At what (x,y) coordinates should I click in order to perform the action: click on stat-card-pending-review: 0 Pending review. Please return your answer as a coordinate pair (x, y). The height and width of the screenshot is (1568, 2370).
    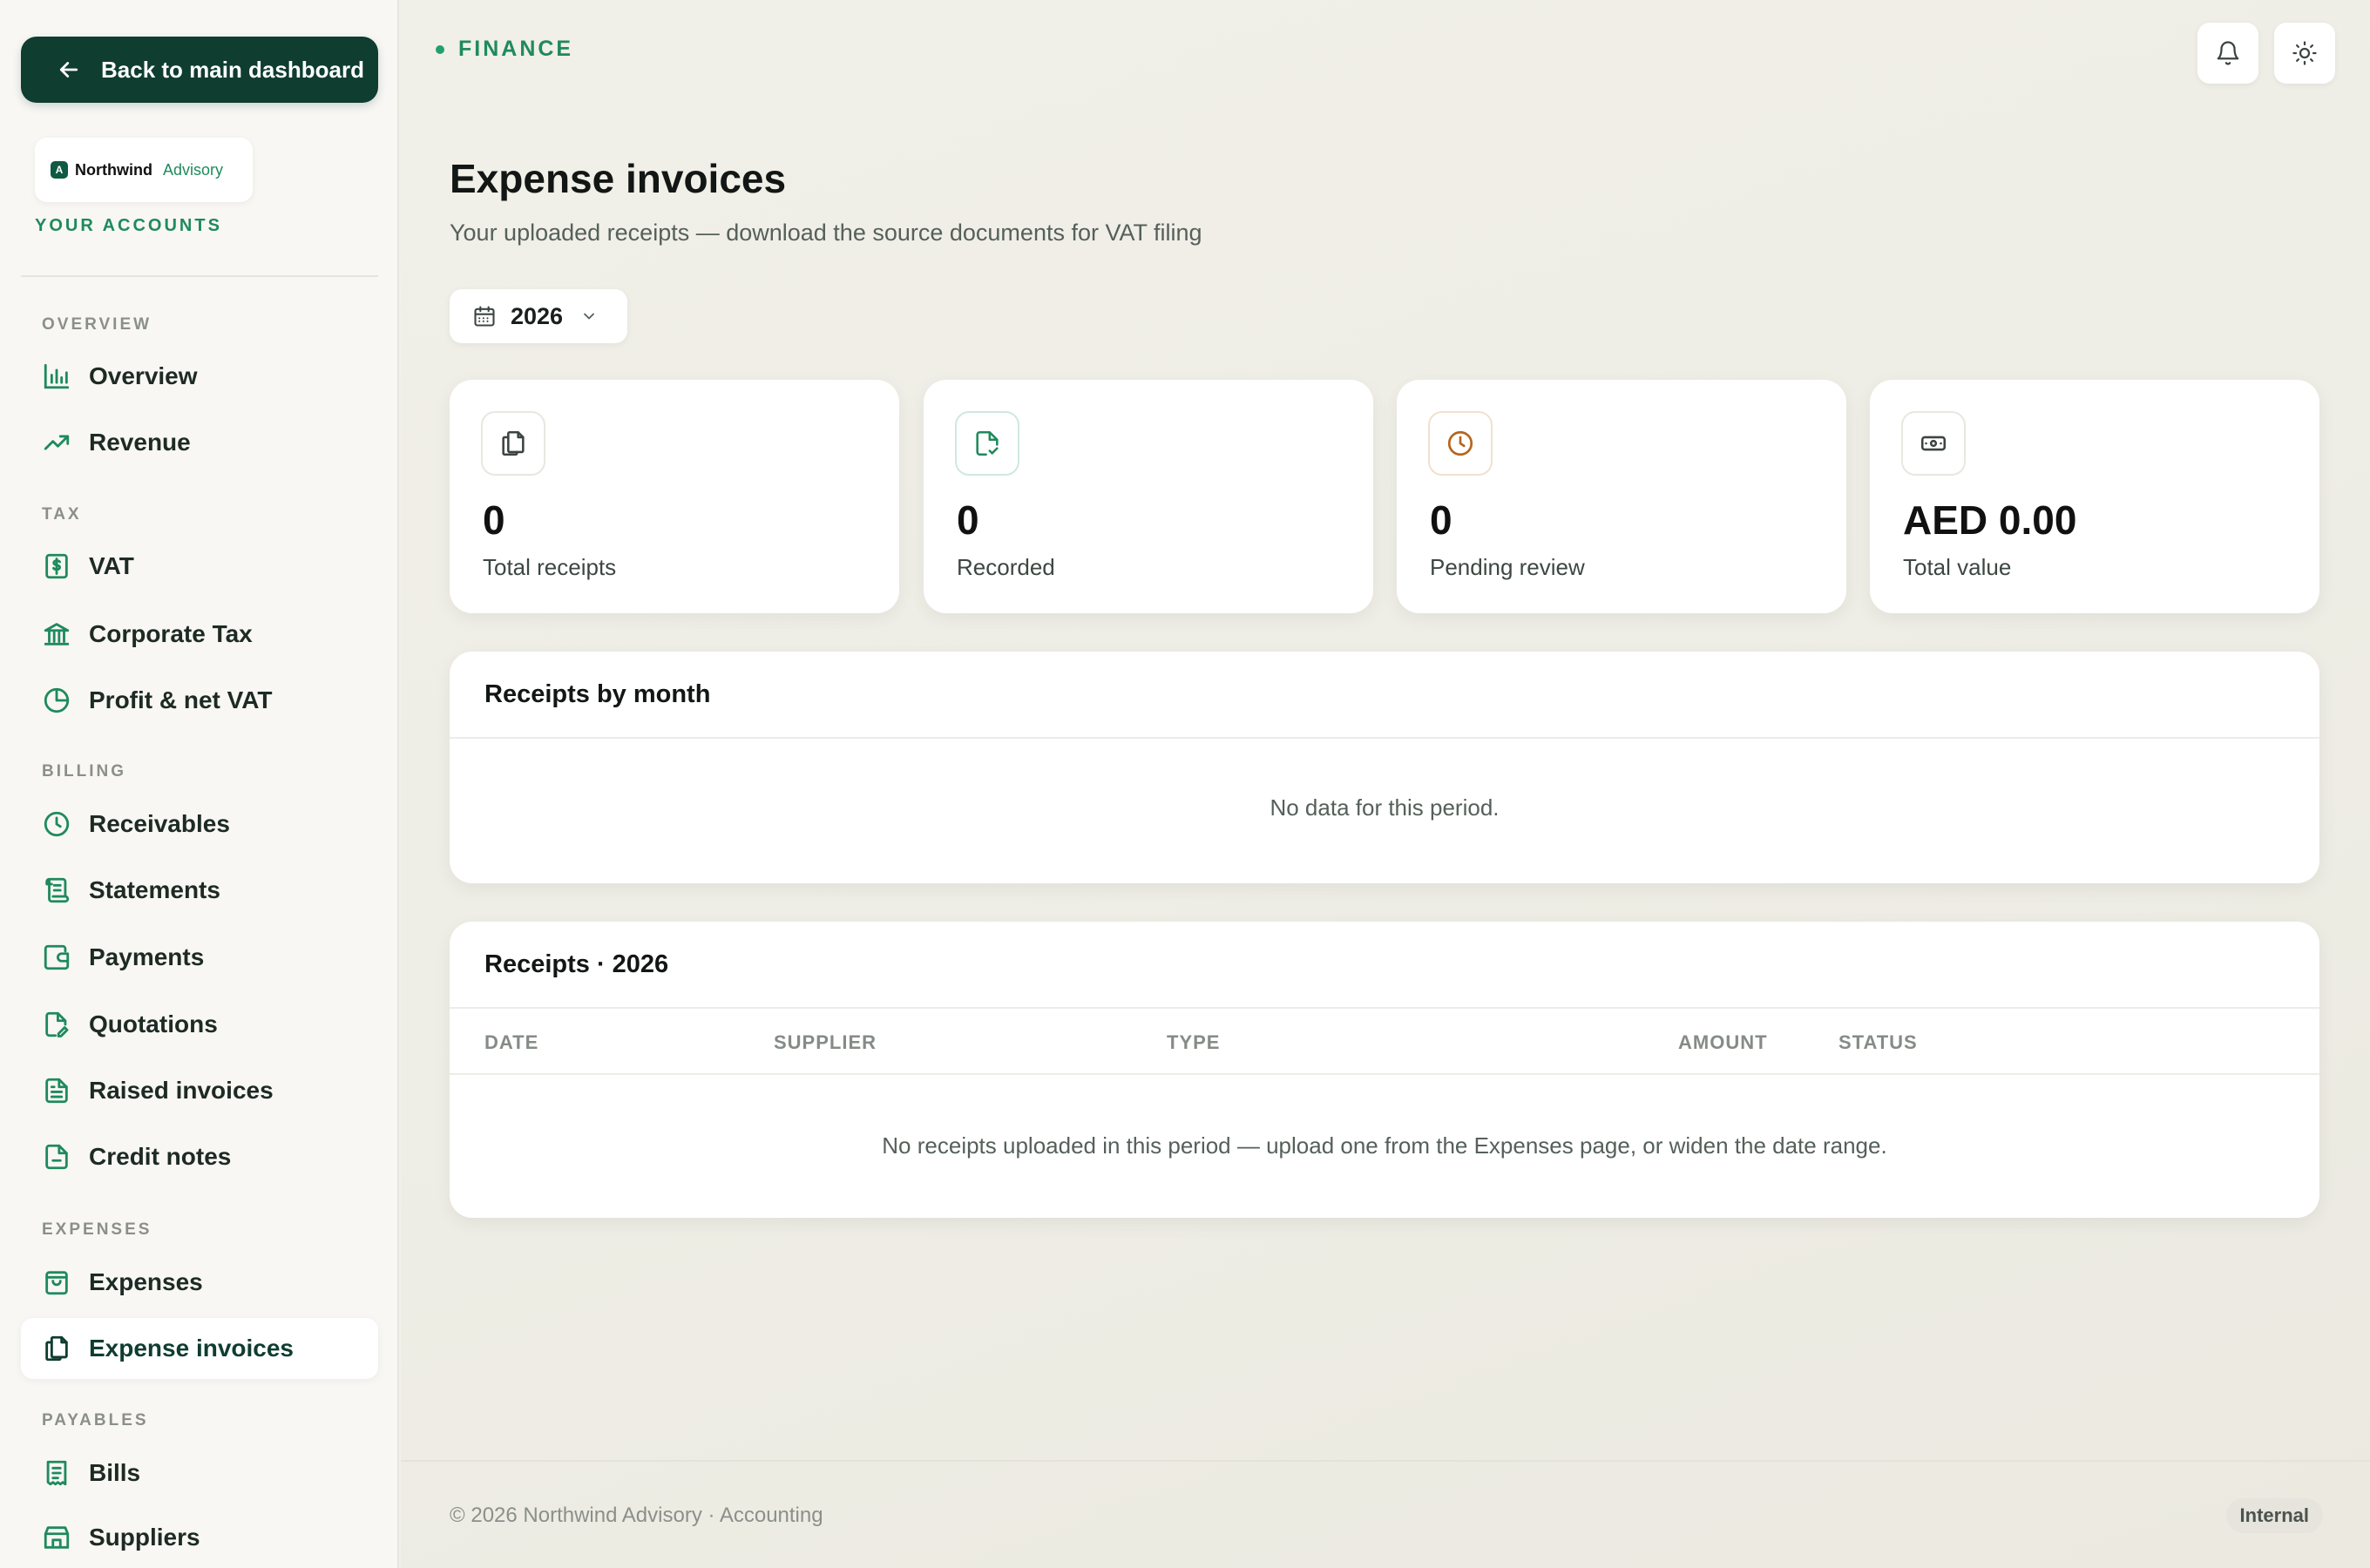
    Looking at the image, I should click on (1621, 496).